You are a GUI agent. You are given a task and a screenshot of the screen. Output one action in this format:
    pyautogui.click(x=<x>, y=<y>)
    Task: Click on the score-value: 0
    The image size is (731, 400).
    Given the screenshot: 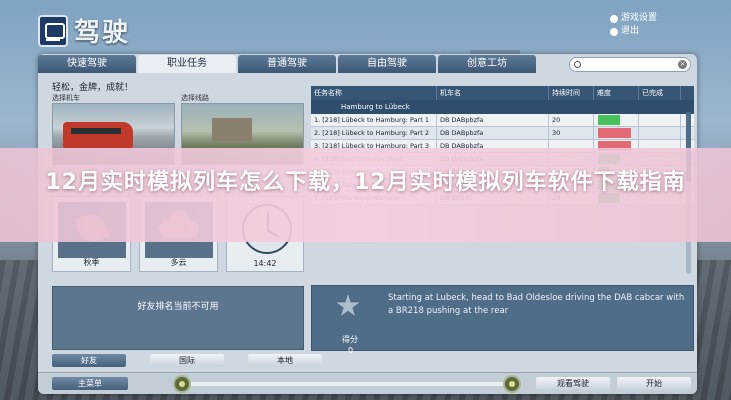 What is the action you would take?
    pyautogui.click(x=351, y=350)
    